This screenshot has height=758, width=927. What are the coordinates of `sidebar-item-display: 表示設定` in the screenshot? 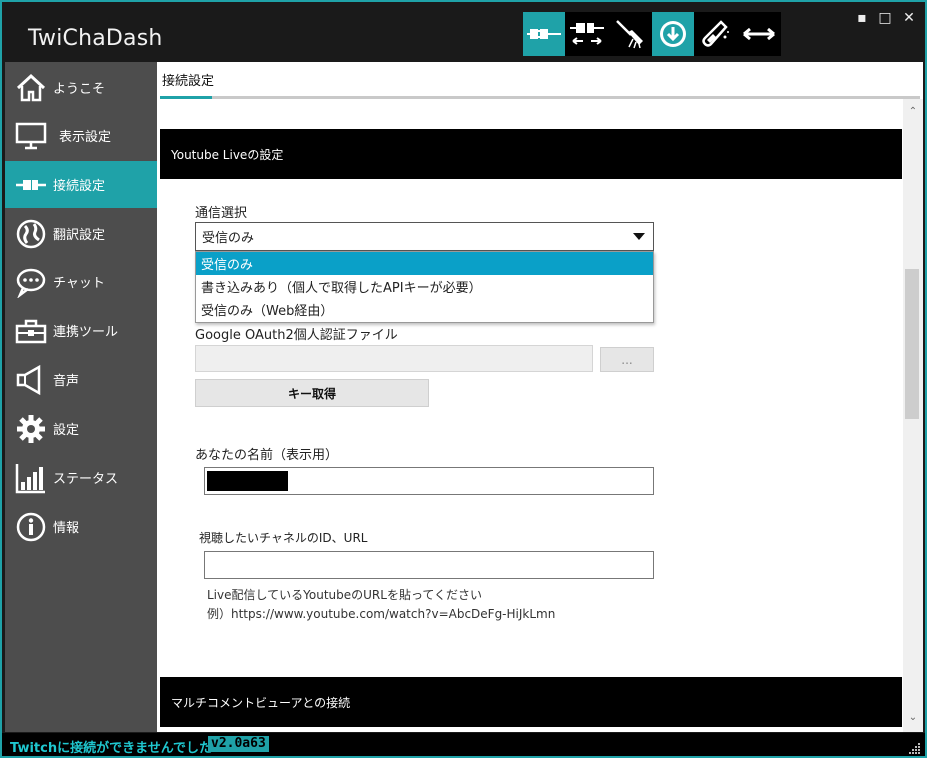 It's located at (81, 135).